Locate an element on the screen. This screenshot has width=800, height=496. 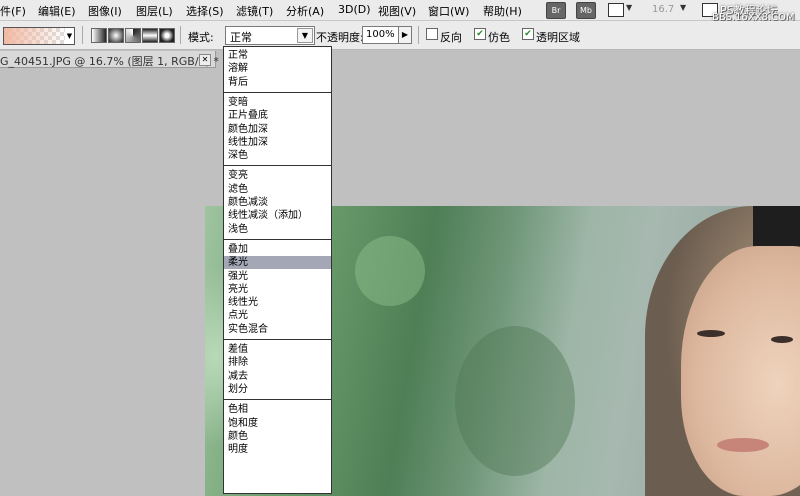
blend-mode-option: 颜色 is located at coordinates (277, 436).